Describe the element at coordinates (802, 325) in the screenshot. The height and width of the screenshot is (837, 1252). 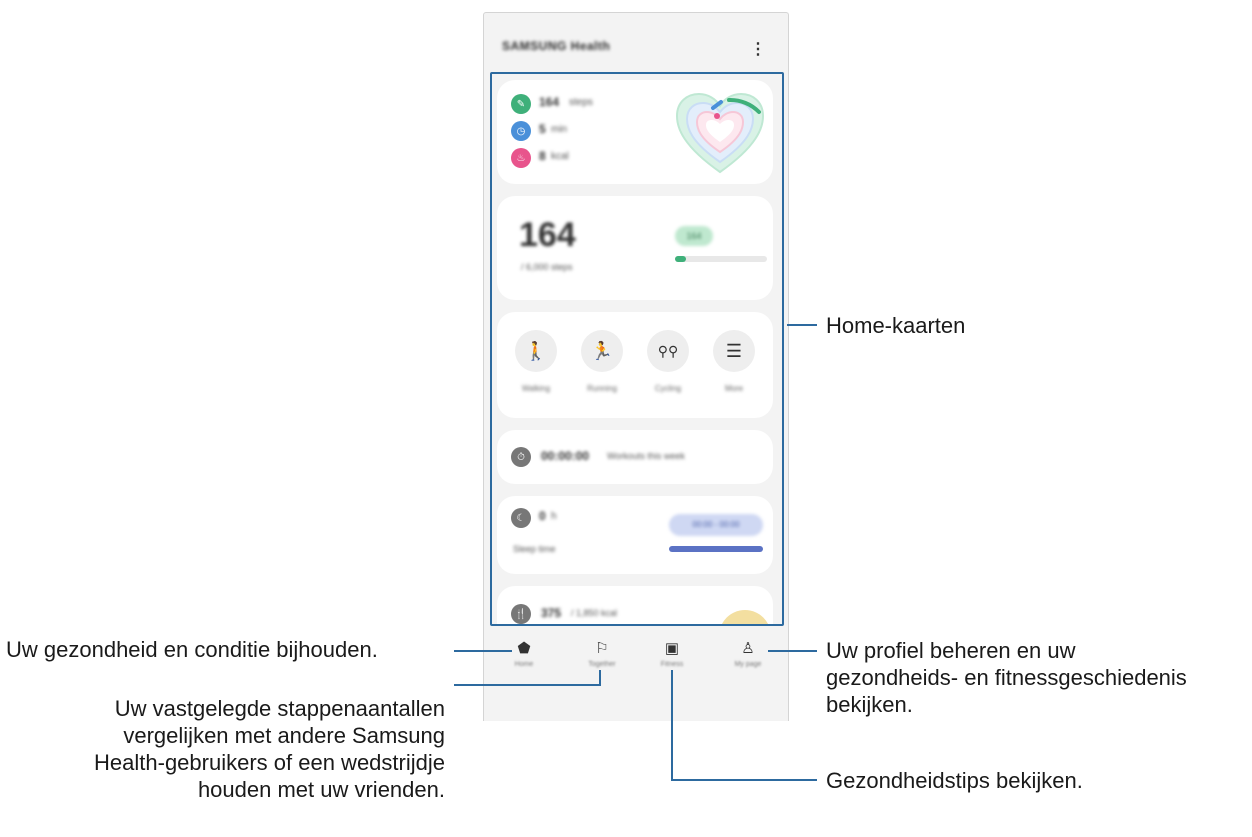
I see `callout-line-home-cards` at that location.